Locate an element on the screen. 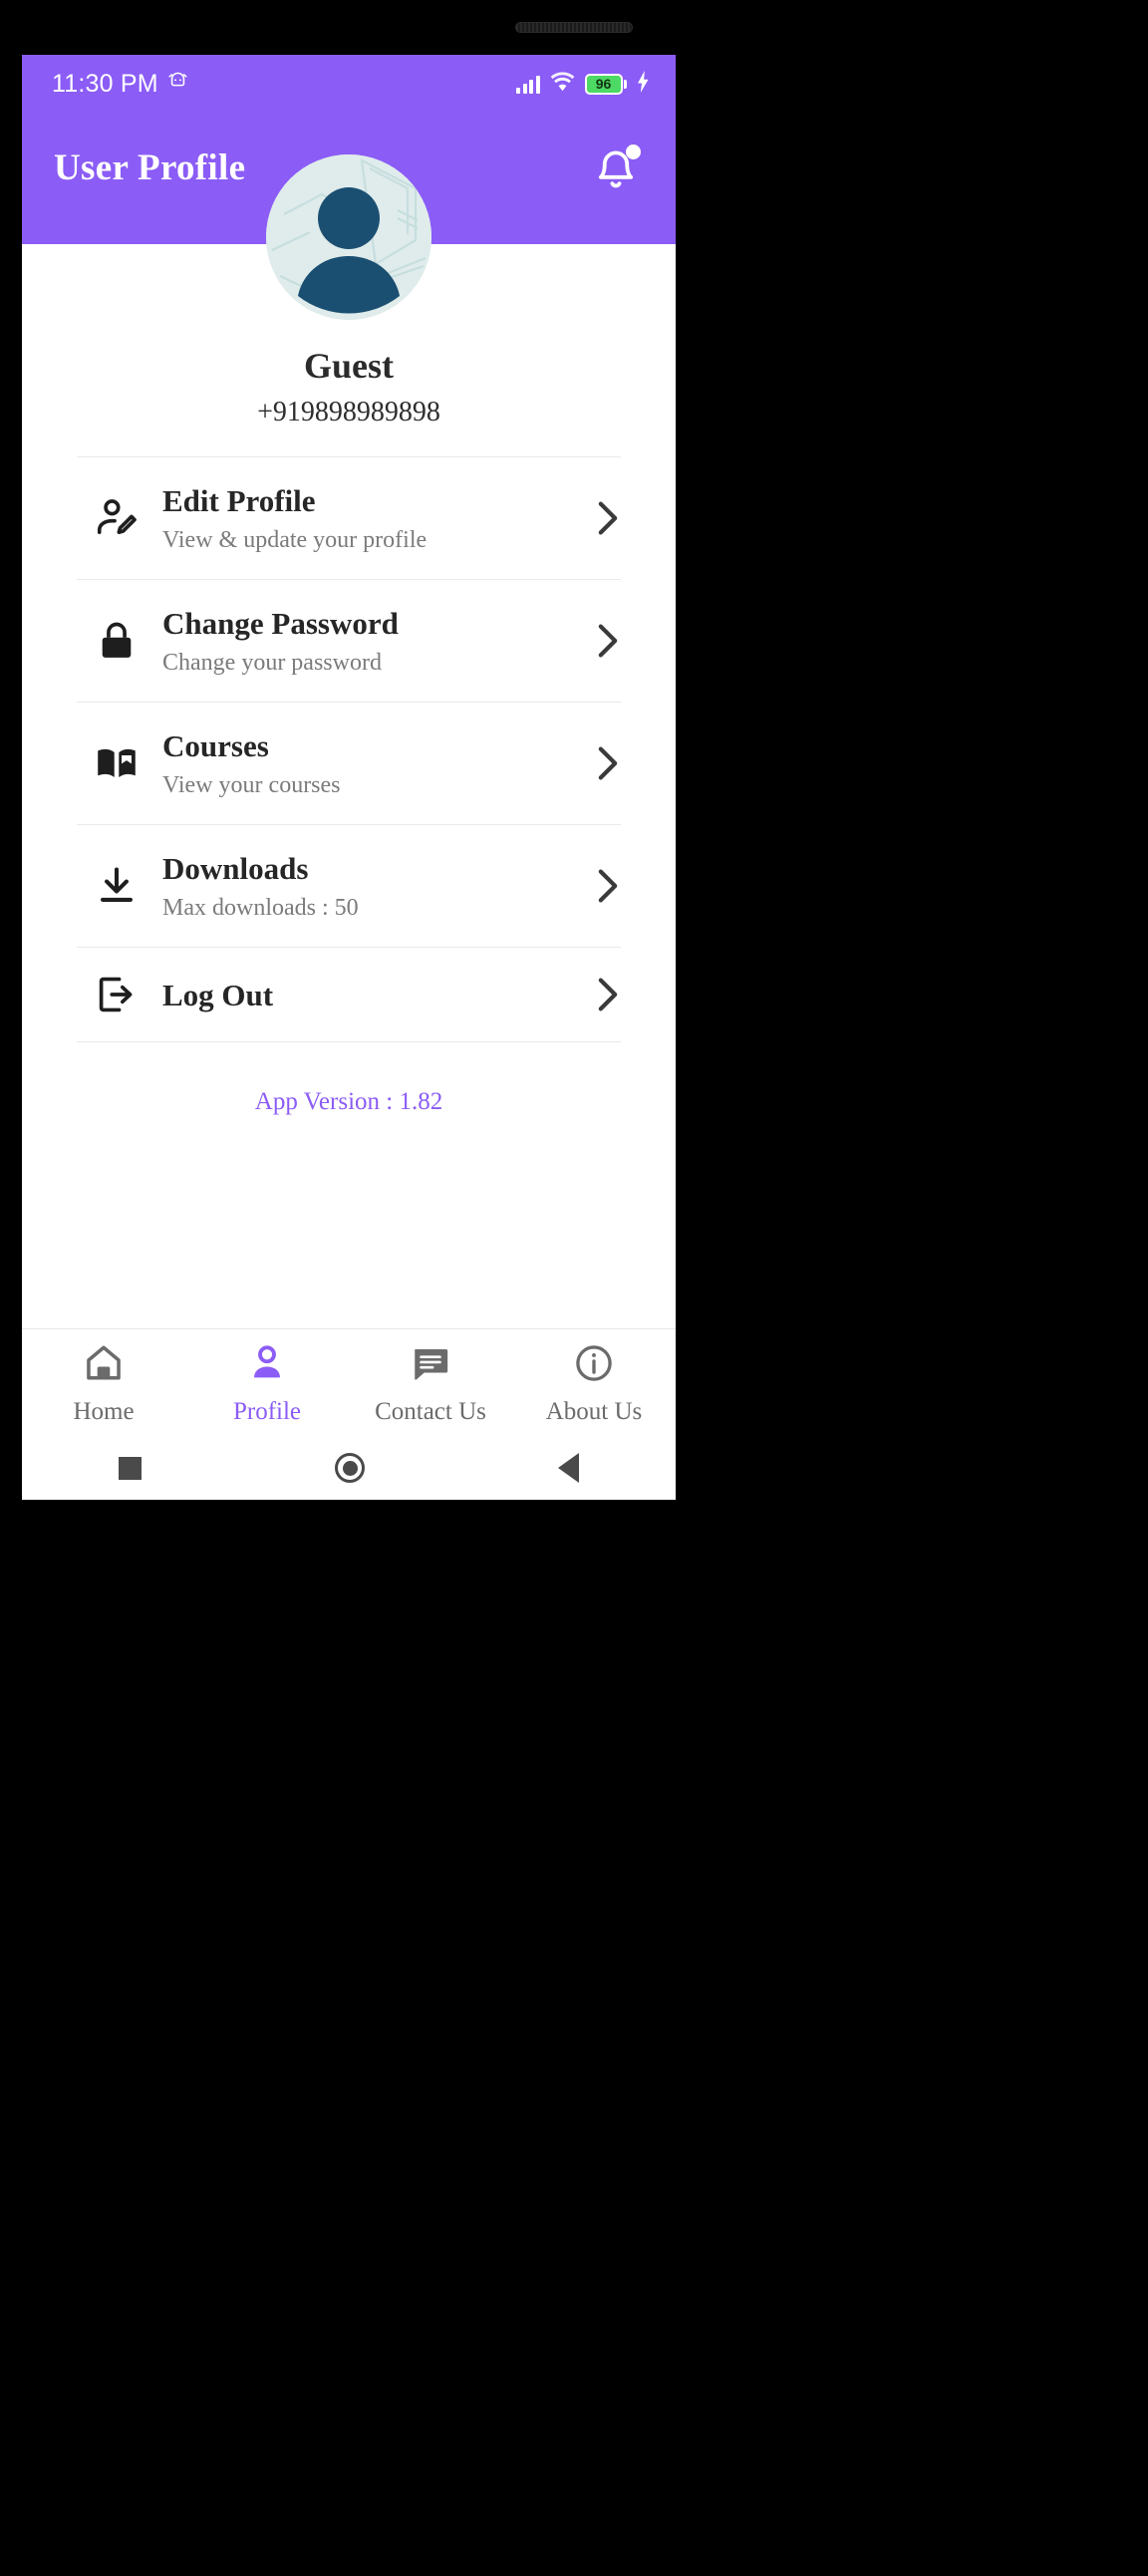  menu-item-subtitle: Max downloads : 50 is located at coordinates (260, 908).